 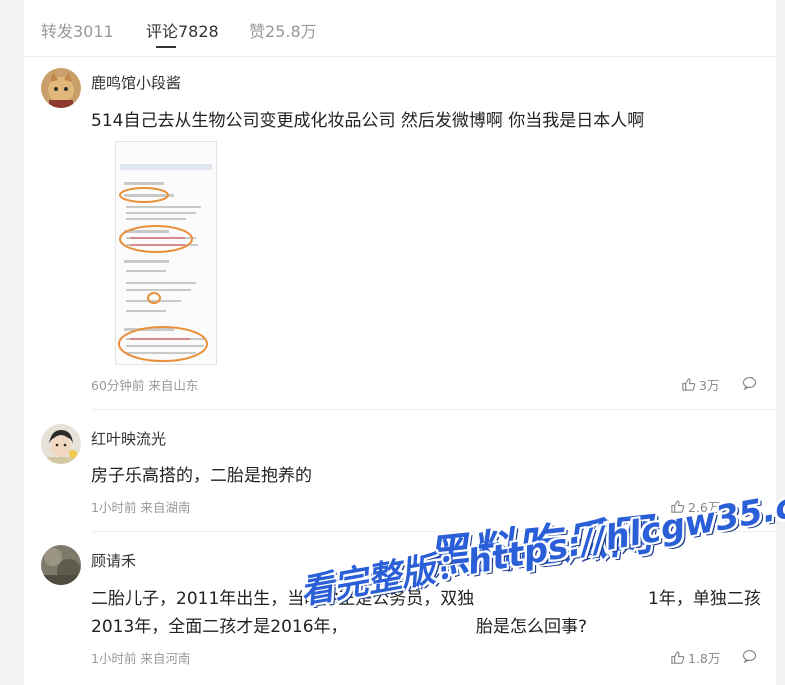 I want to click on avatar-landscape-icon, so click(x=61, y=565).